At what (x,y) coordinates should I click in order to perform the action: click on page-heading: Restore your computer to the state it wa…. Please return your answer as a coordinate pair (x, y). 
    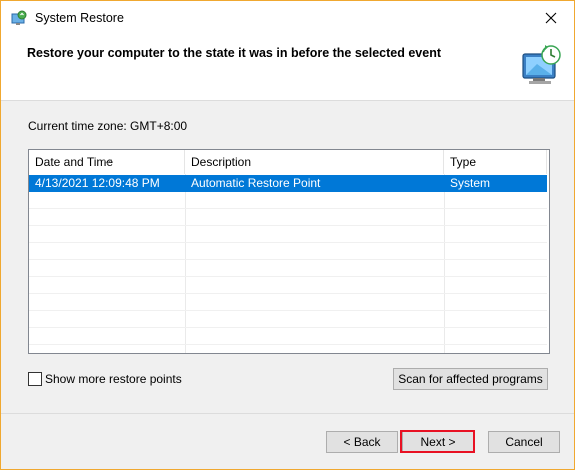
    Looking at the image, I should click on (234, 53).